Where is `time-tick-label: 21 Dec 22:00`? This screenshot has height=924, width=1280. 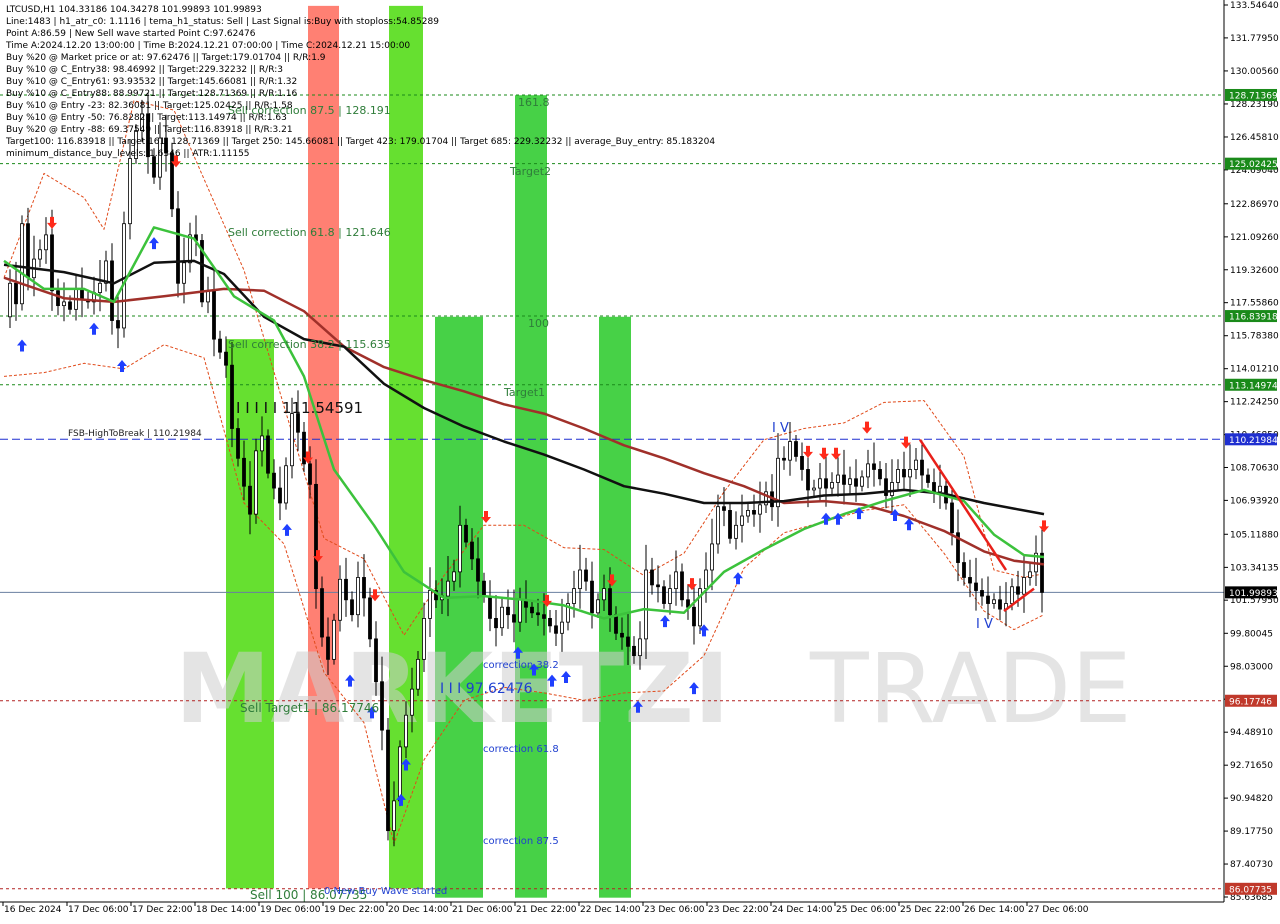 time-tick-label: 21 Dec 22:00 is located at coordinates (546, 910).